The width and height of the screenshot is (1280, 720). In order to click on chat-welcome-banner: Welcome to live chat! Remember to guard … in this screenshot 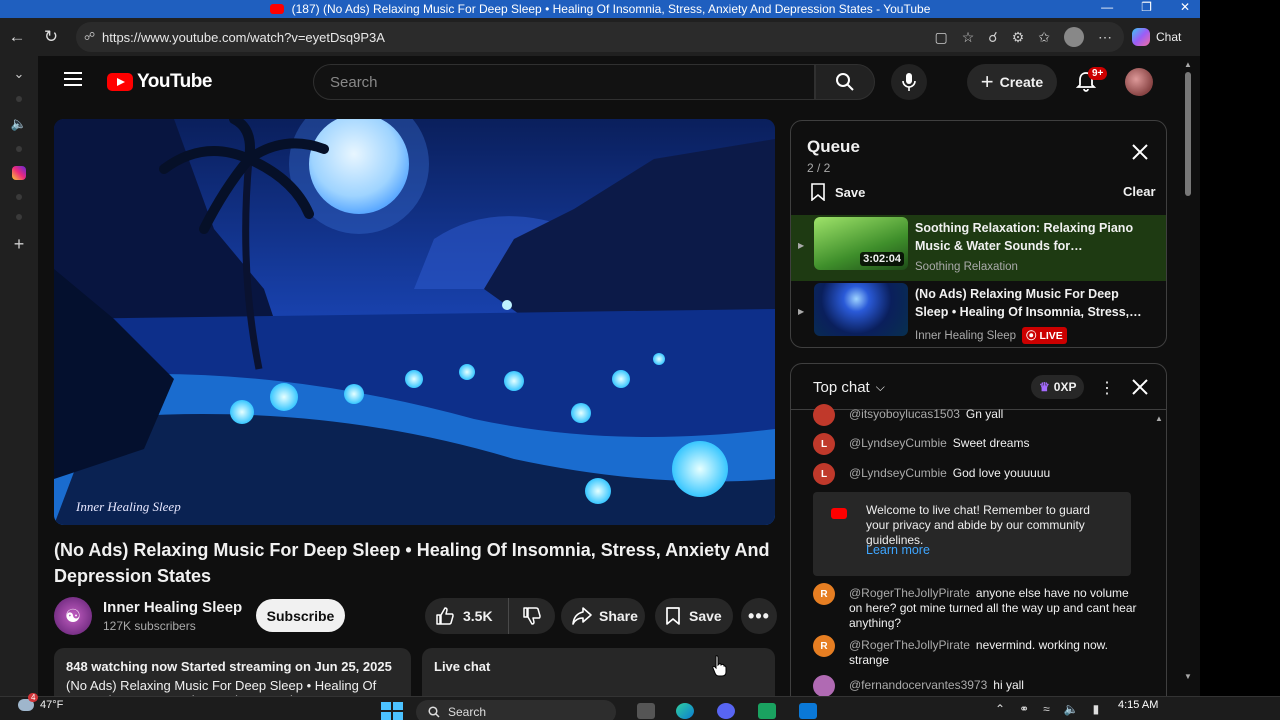, I will do `click(972, 534)`.